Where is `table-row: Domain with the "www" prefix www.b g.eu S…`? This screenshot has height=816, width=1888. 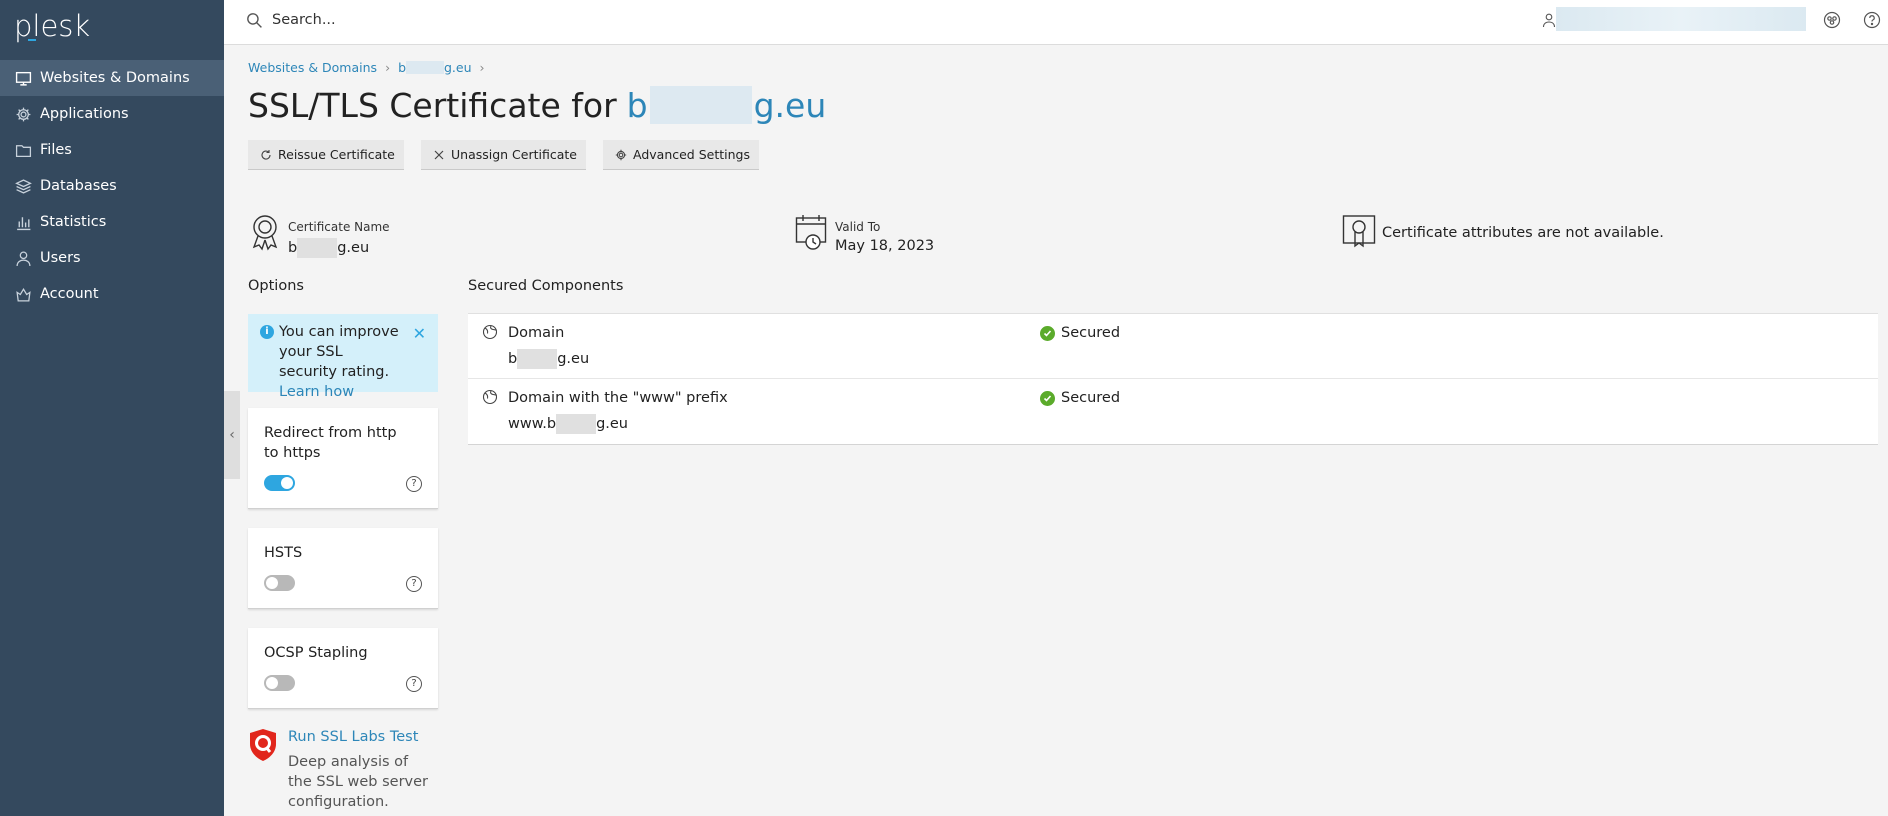 table-row: Domain with the "www" prefix www.b g.eu S… is located at coordinates (1173, 411).